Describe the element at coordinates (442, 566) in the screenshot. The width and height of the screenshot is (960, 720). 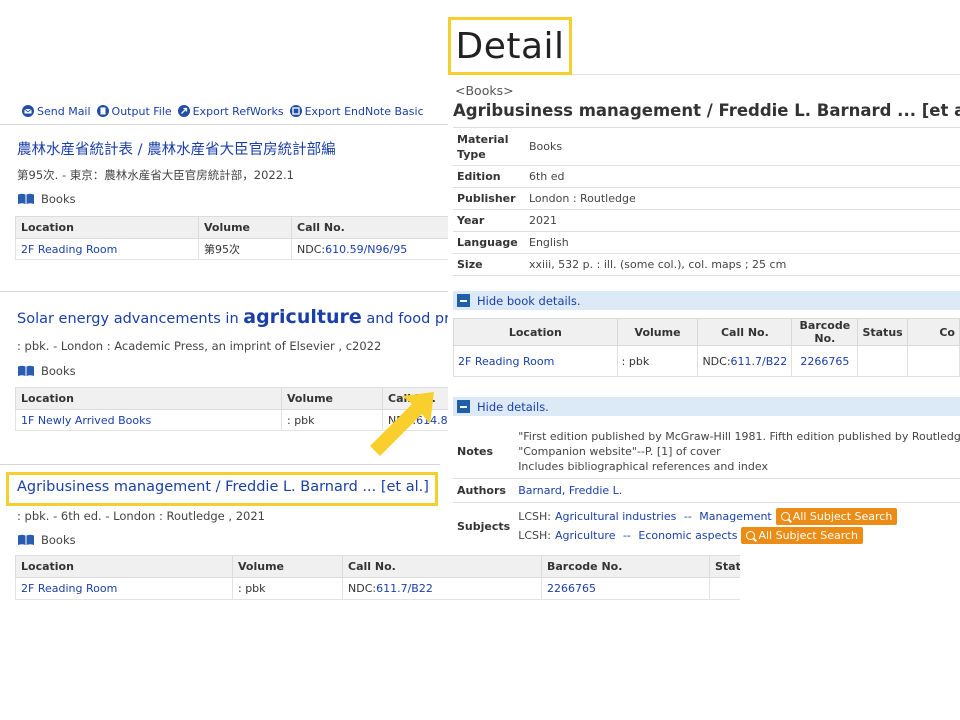
I see `column-header: Call No.` at that location.